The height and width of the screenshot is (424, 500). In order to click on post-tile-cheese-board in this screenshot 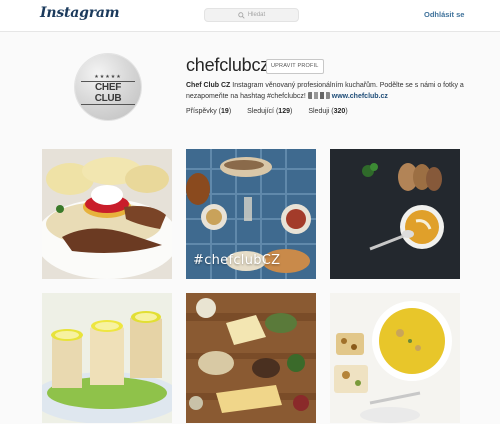, I will do `click(251, 358)`.